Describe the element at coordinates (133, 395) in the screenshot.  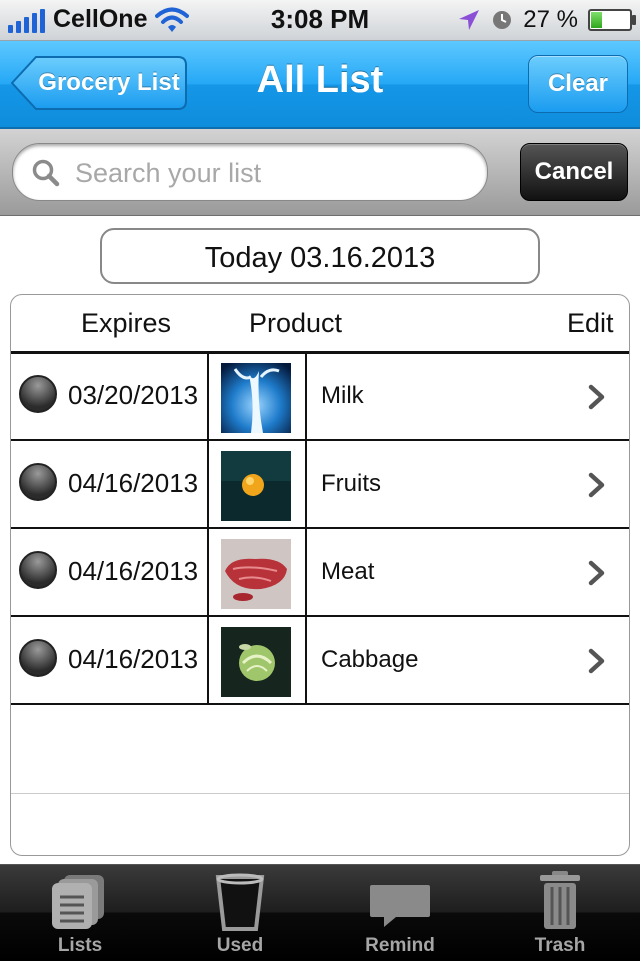
I see `expiry-date: 03/20/2013` at that location.